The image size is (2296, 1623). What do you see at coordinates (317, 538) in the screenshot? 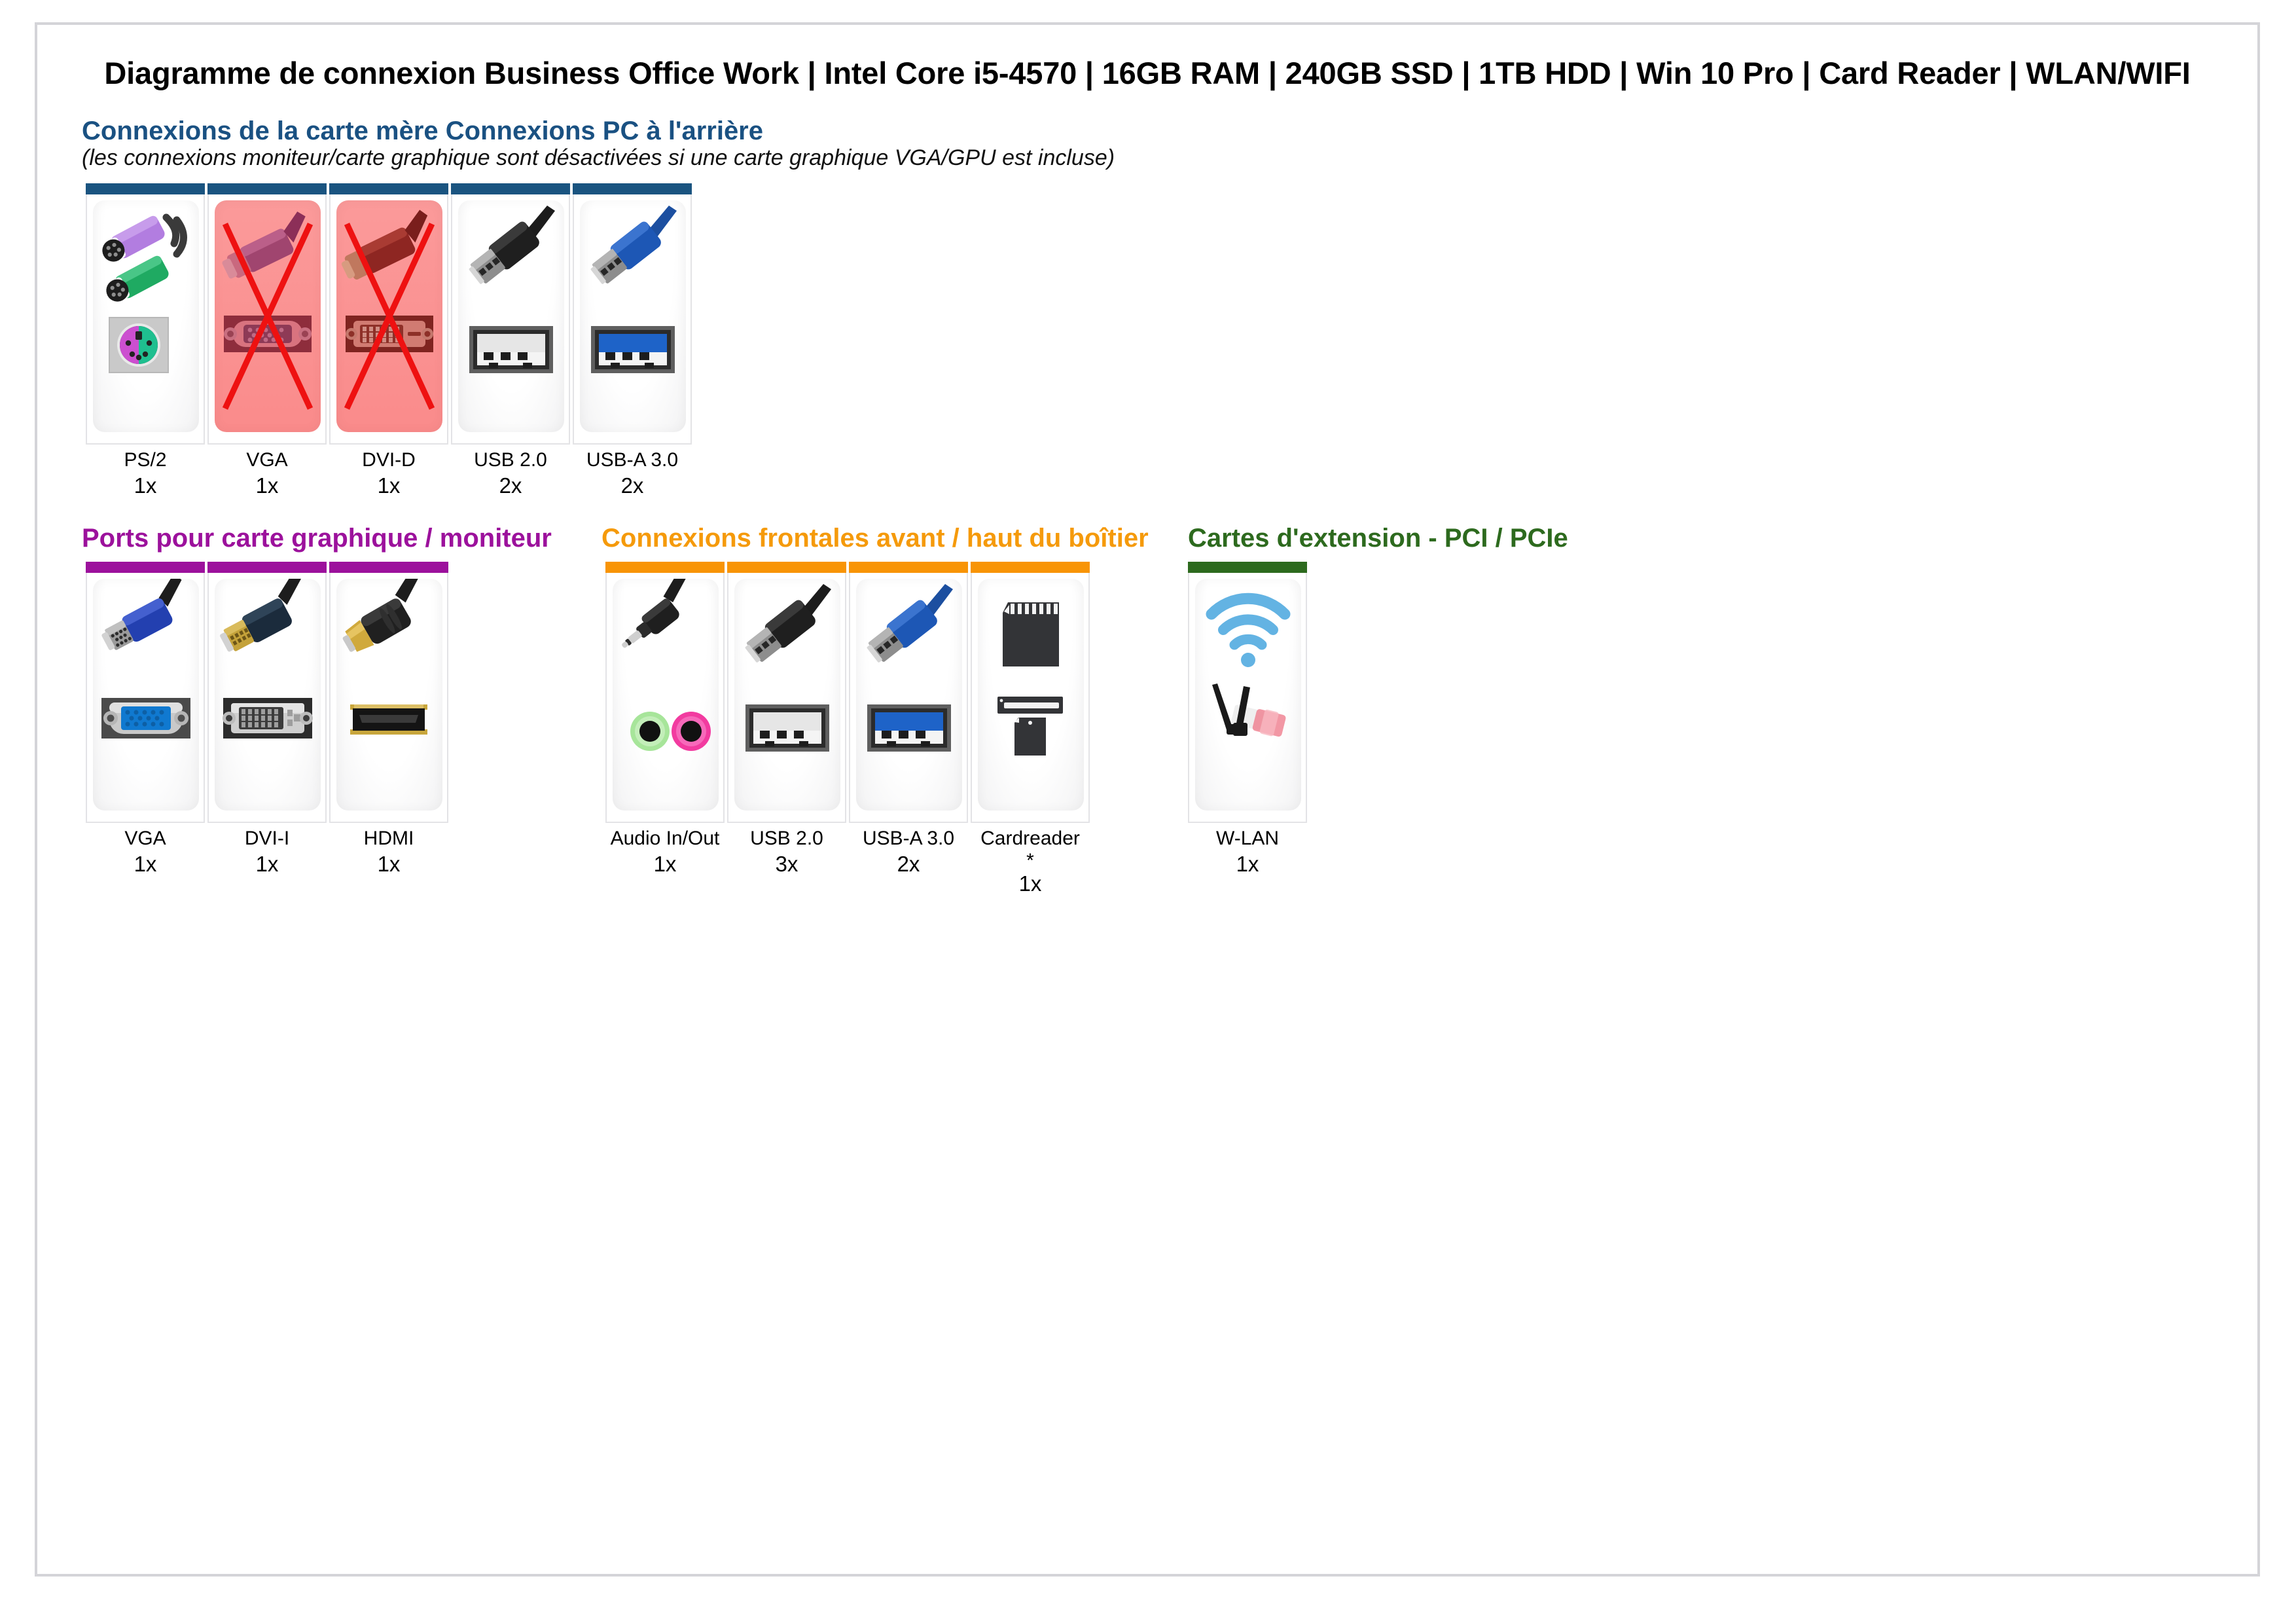
I see `section-heading-graphics: Ports pour carte graphique / moniteur` at bounding box center [317, 538].